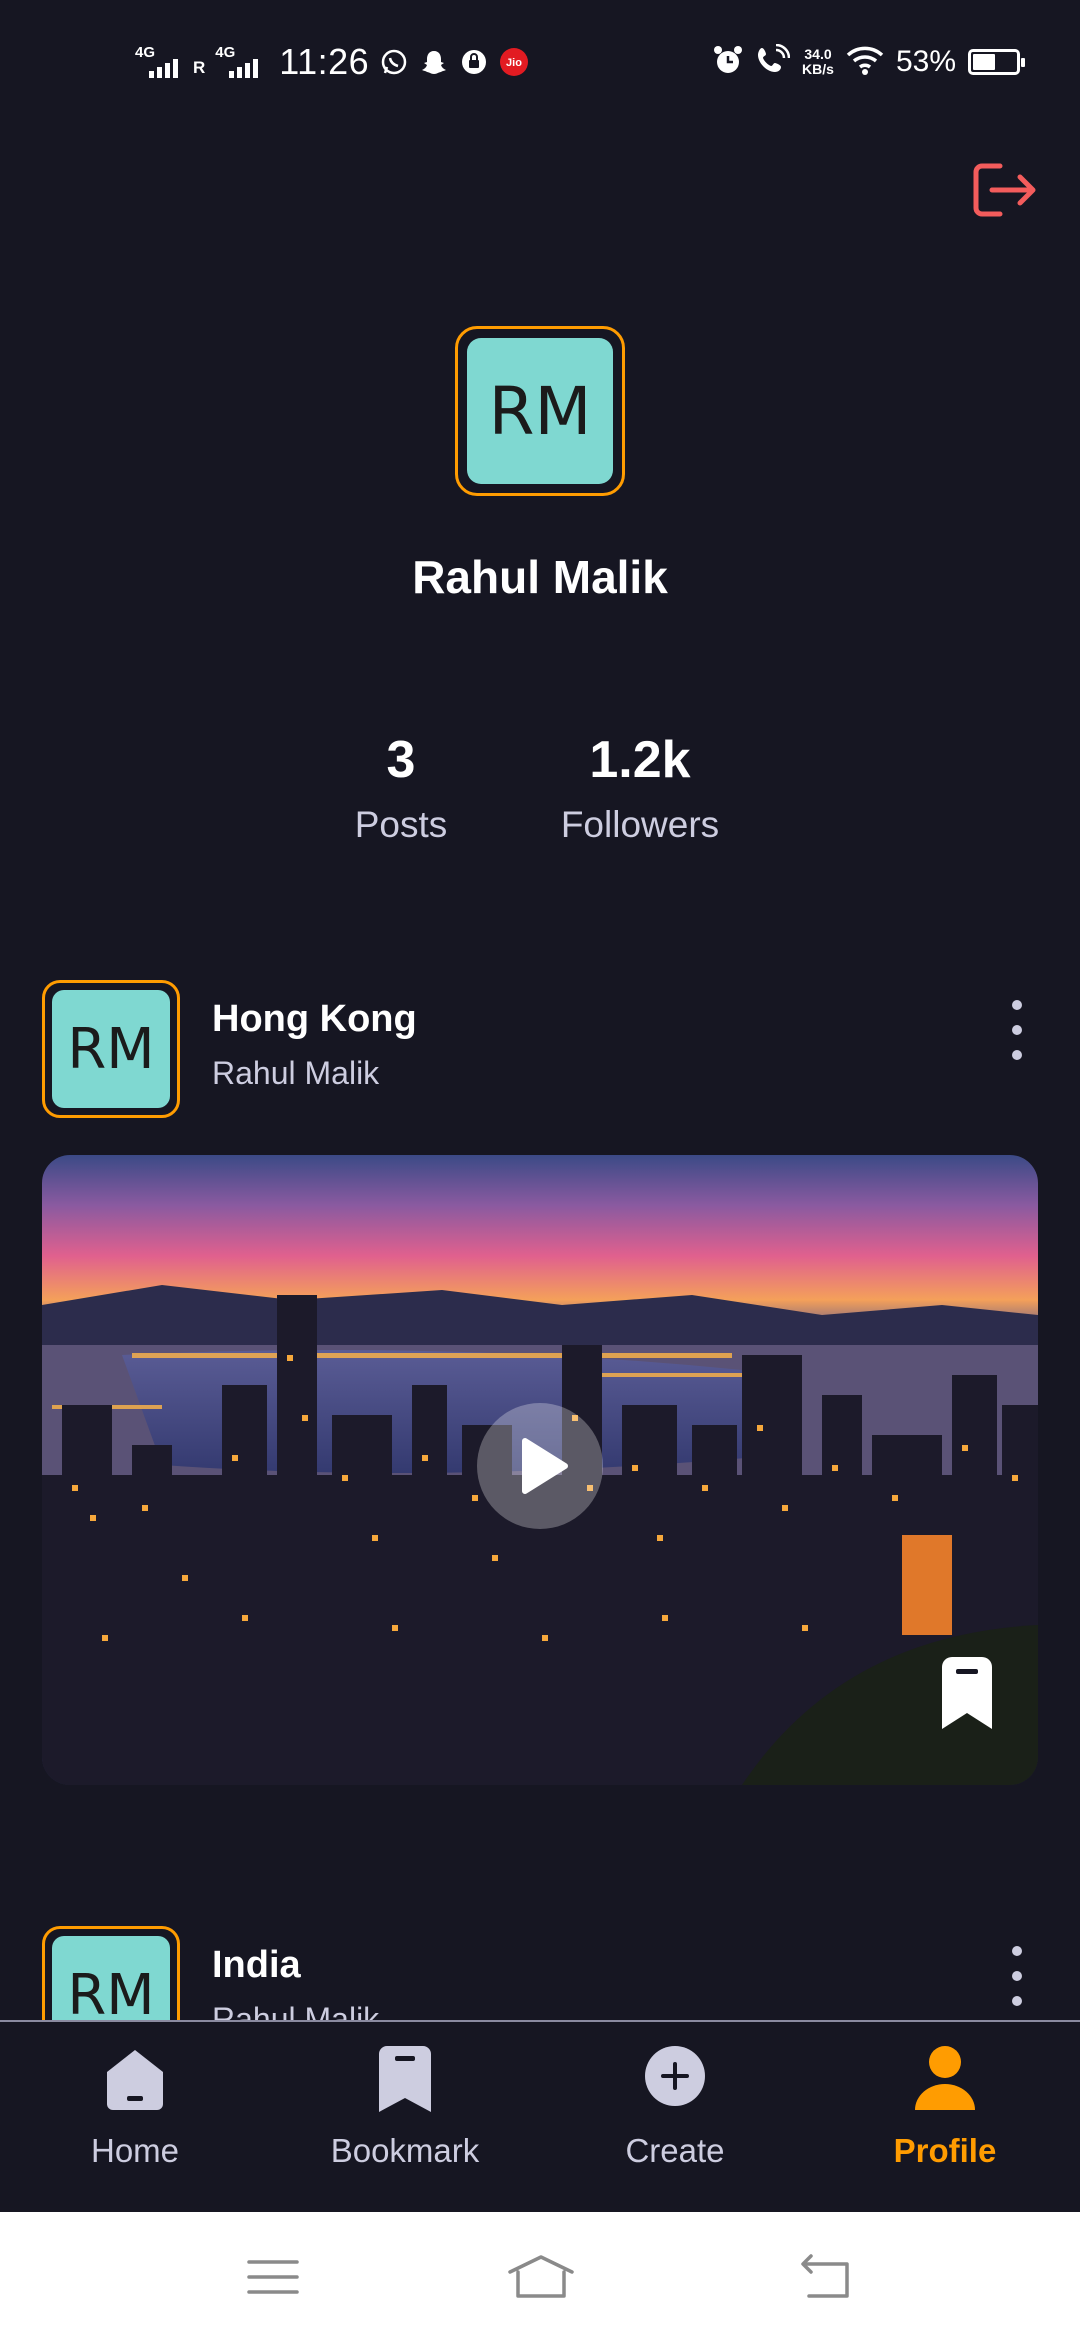  Describe the element at coordinates (945, 2118) in the screenshot. I see `tab-profile: Profile` at that location.